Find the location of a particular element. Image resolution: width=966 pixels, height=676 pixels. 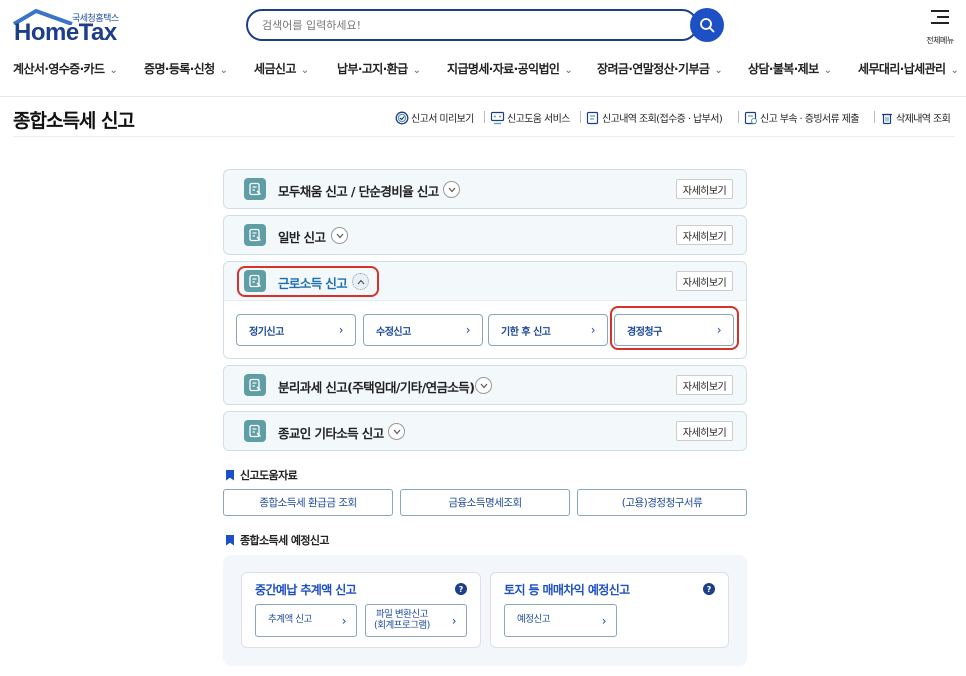

accordion-header: 종교인 기타소득 신고 자세히보기 is located at coordinates (485, 431).